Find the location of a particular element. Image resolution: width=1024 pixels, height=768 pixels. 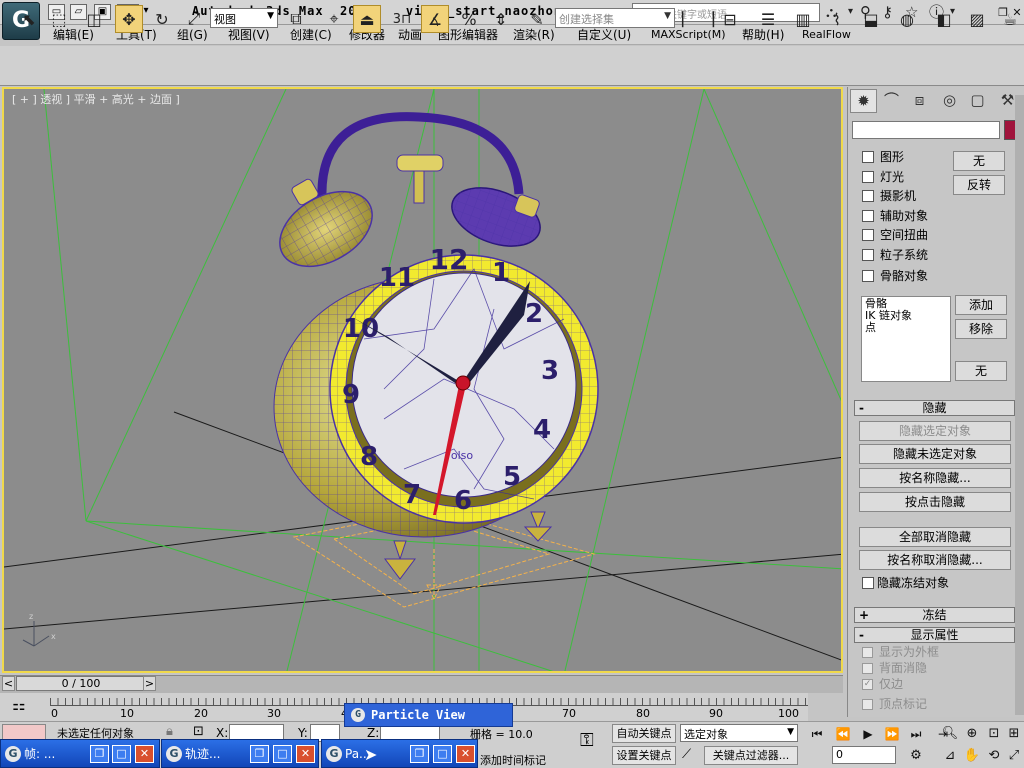

set-key-button: 设置关键点 is located at coordinates (644, 755).